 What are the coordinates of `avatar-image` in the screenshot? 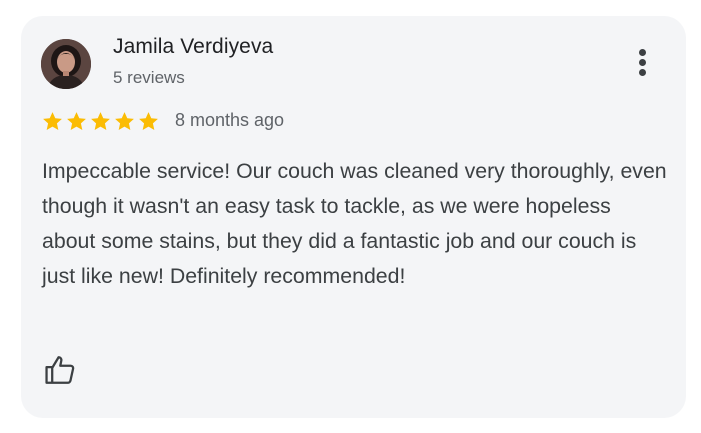 It's located at (66, 64).